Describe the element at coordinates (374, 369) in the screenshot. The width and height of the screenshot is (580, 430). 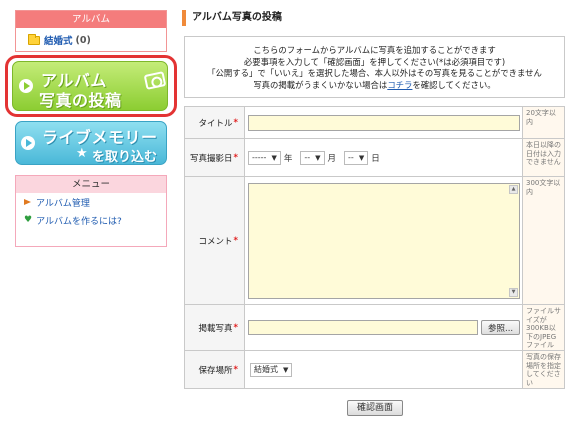
I see `form-row-location: 保存場所 * 結婚式 ▼ 写真の保存場所を指定してください` at that location.